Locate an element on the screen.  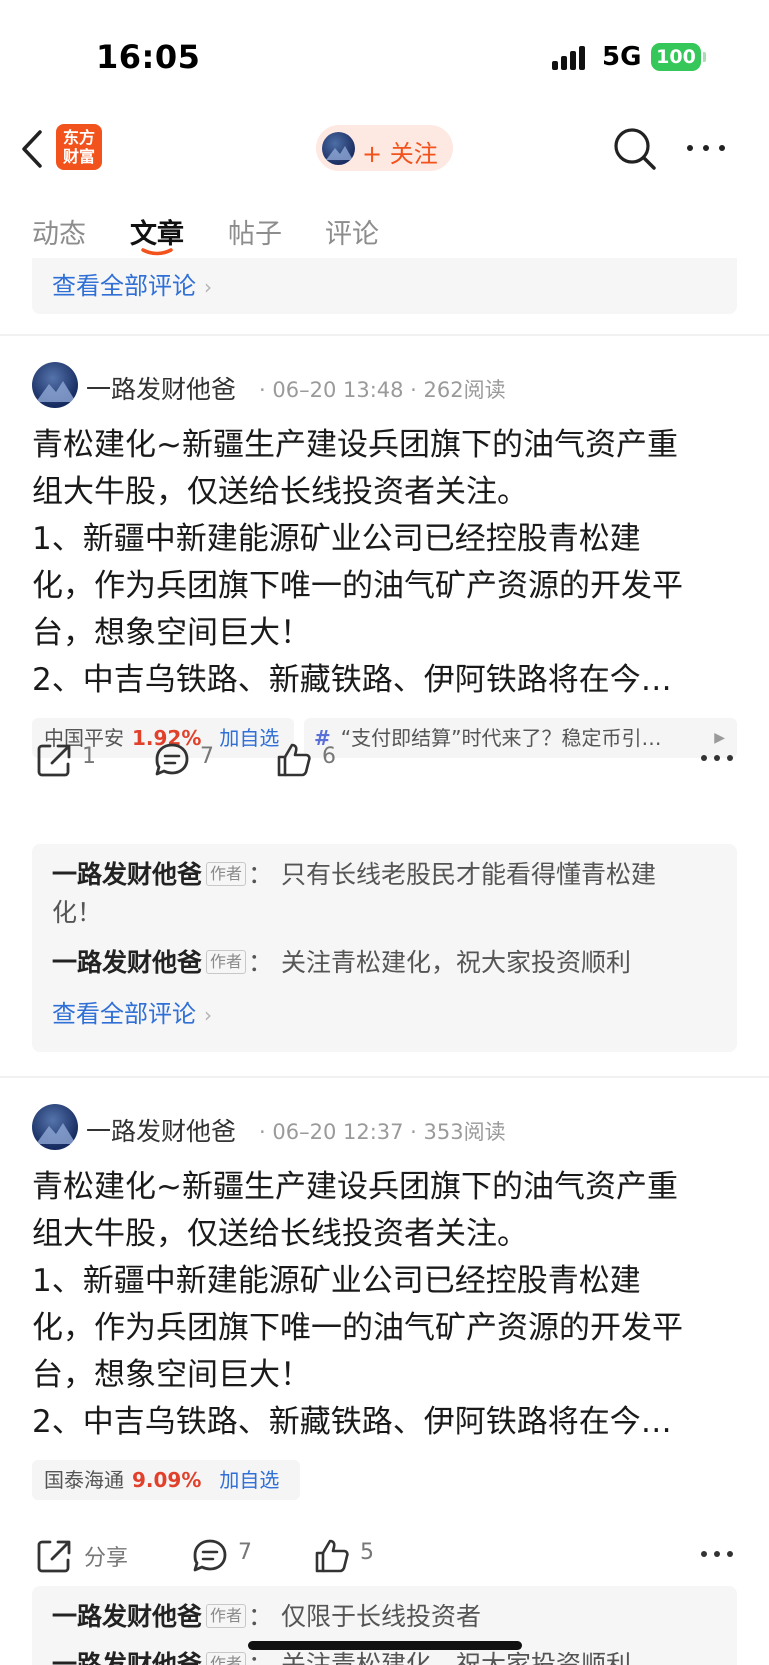
brand-logo: 东方 财富 is located at coordinates (79, 147).